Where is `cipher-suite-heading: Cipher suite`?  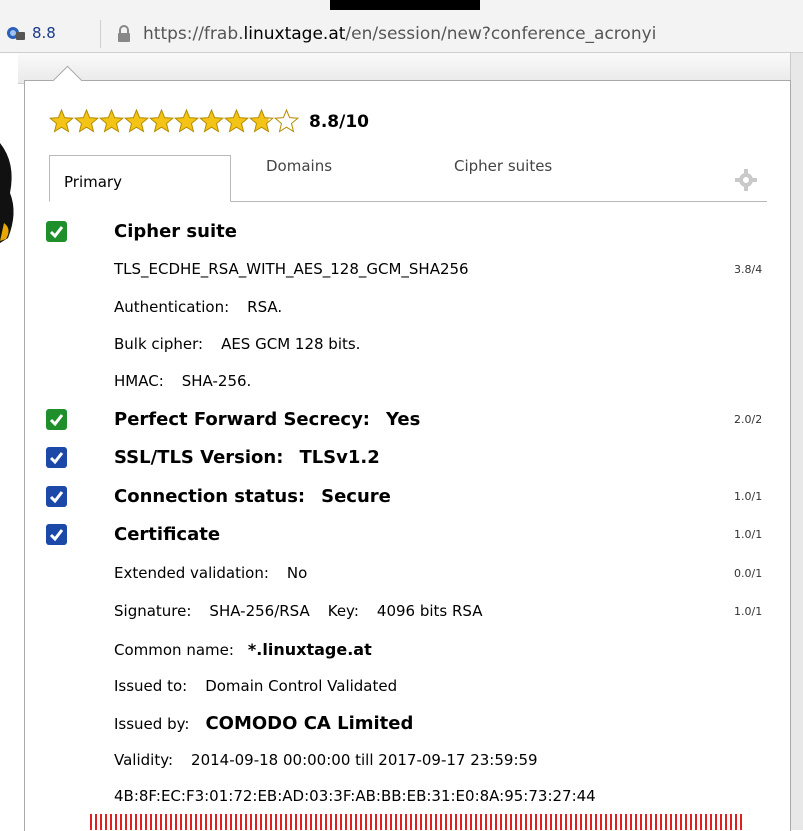 cipher-suite-heading: Cipher suite is located at coordinates (175, 231).